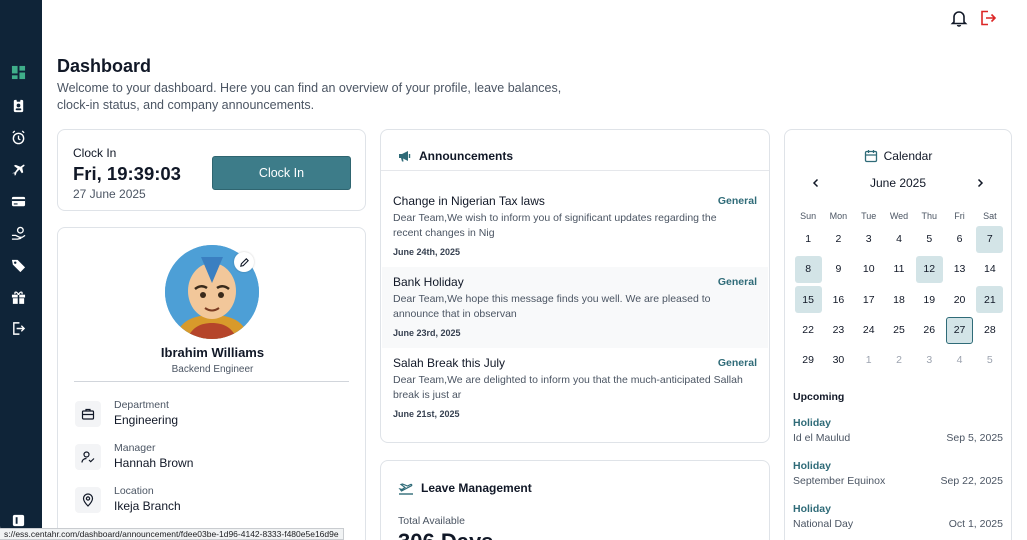 The image size is (1027, 540). Describe the element at coordinates (466, 156) in the screenshot. I see `announcements-title: Announcements` at that location.